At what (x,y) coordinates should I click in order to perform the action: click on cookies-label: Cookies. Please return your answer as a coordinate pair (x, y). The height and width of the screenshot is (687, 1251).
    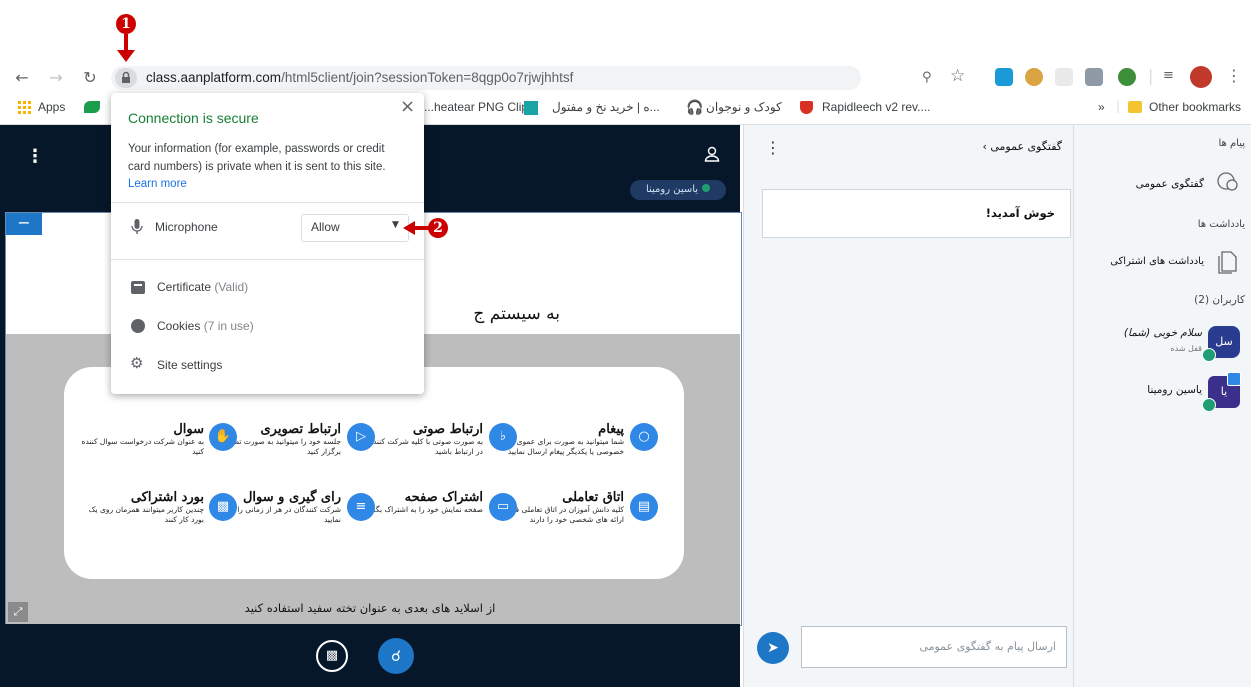
    Looking at the image, I should click on (179, 326).